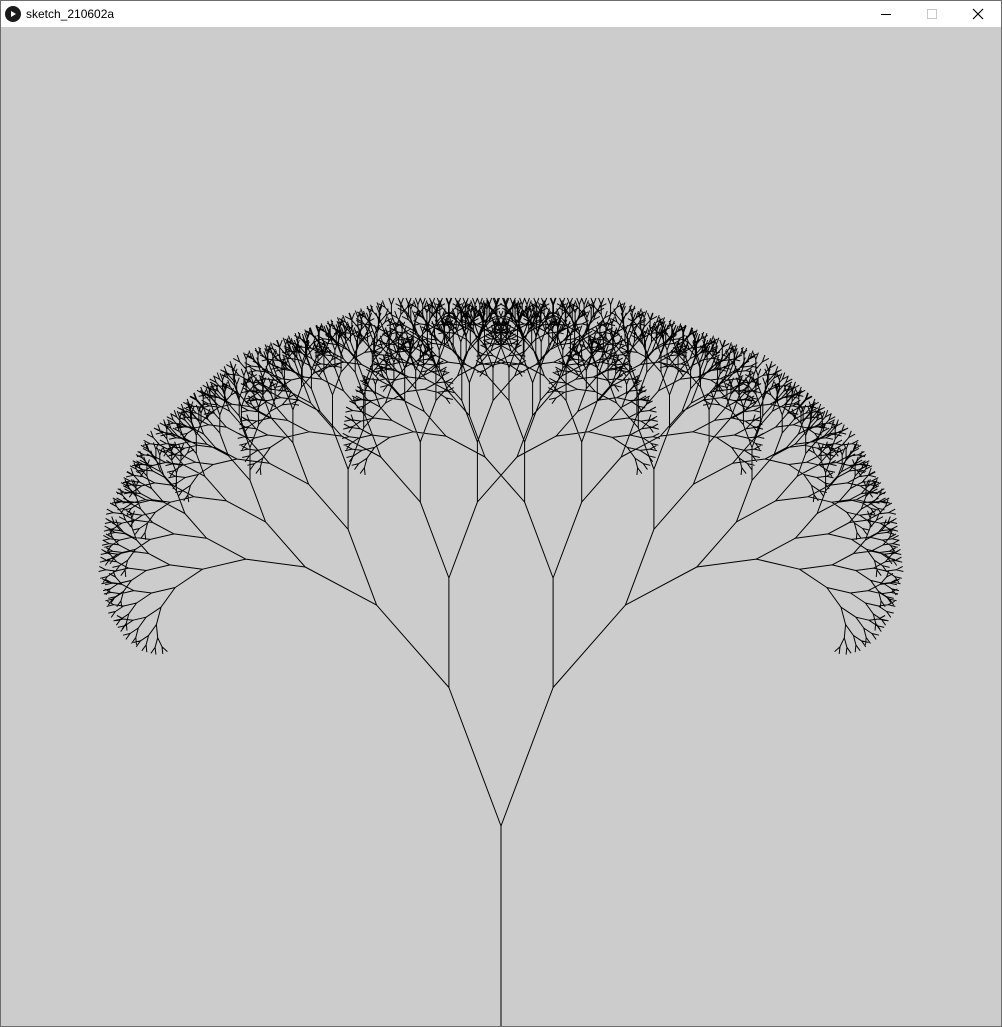 Image resolution: width=1002 pixels, height=1027 pixels. I want to click on window-controls, so click(932, 14).